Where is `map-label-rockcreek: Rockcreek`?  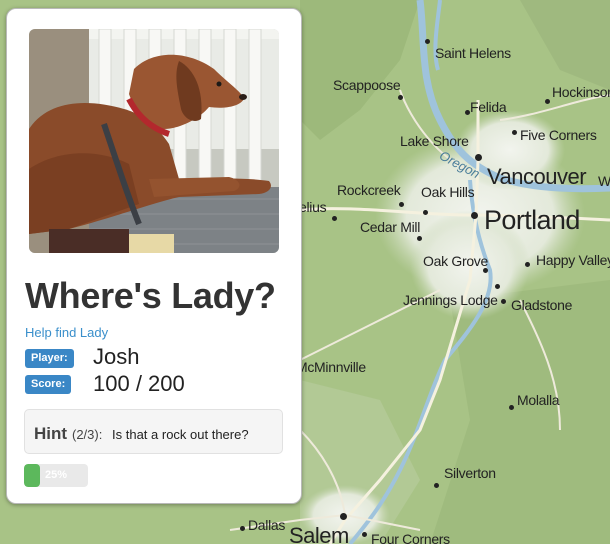 map-label-rockcreek: Rockcreek is located at coordinates (369, 190).